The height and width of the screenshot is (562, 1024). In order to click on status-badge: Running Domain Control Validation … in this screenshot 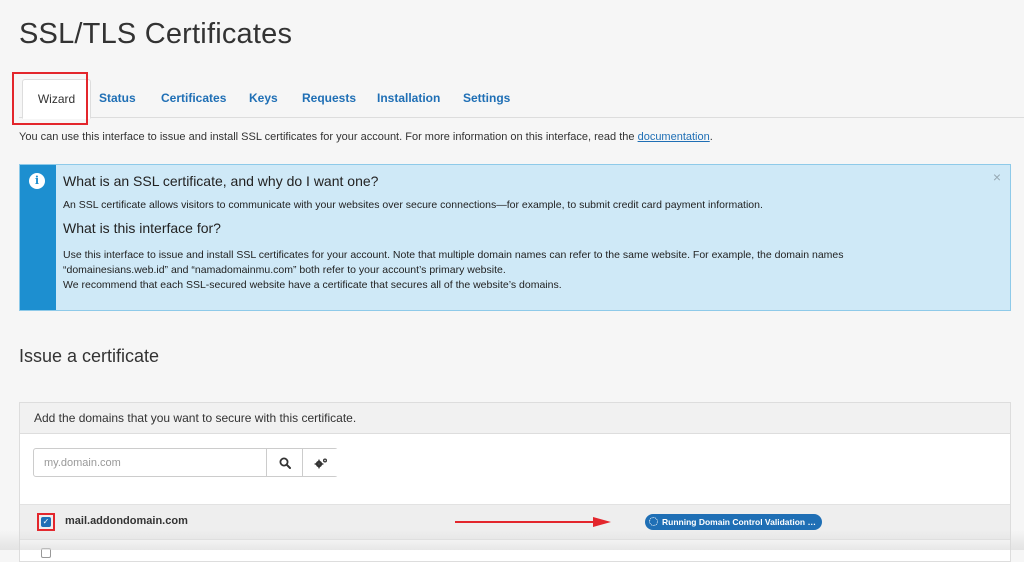, I will do `click(733, 522)`.